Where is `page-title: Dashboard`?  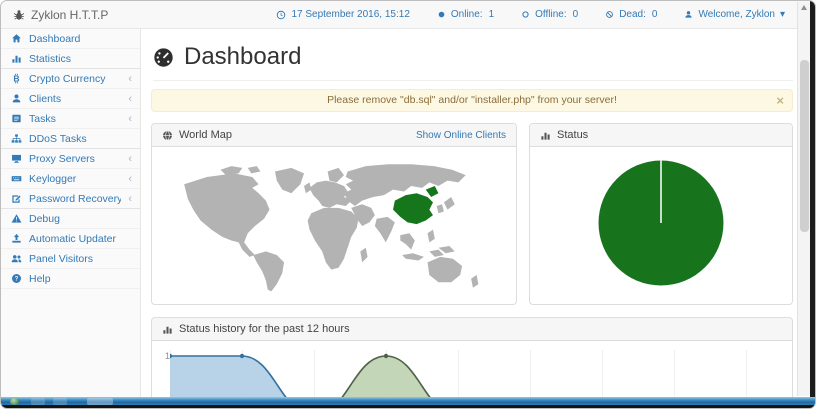
page-title: Dashboard is located at coordinates (243, 56).